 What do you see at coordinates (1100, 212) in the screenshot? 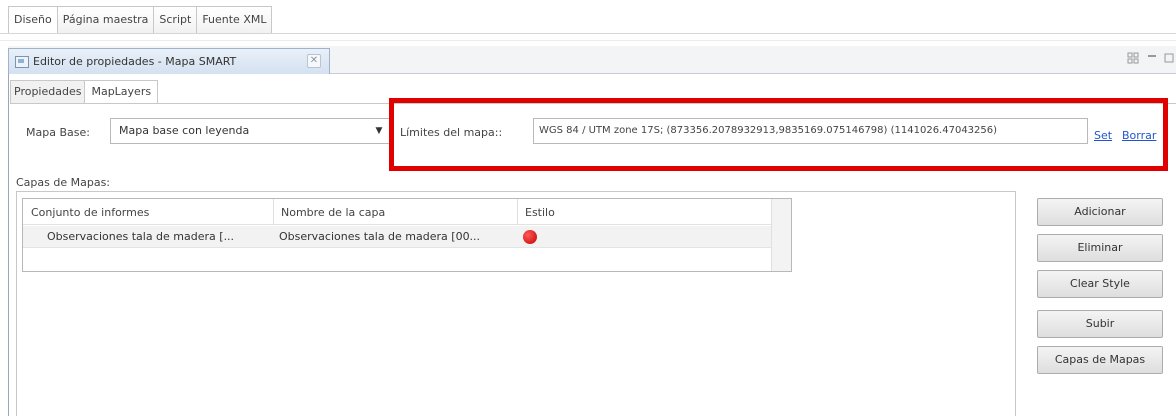
I see `add-button: Adicionar` at bounding box center [1100, 212].